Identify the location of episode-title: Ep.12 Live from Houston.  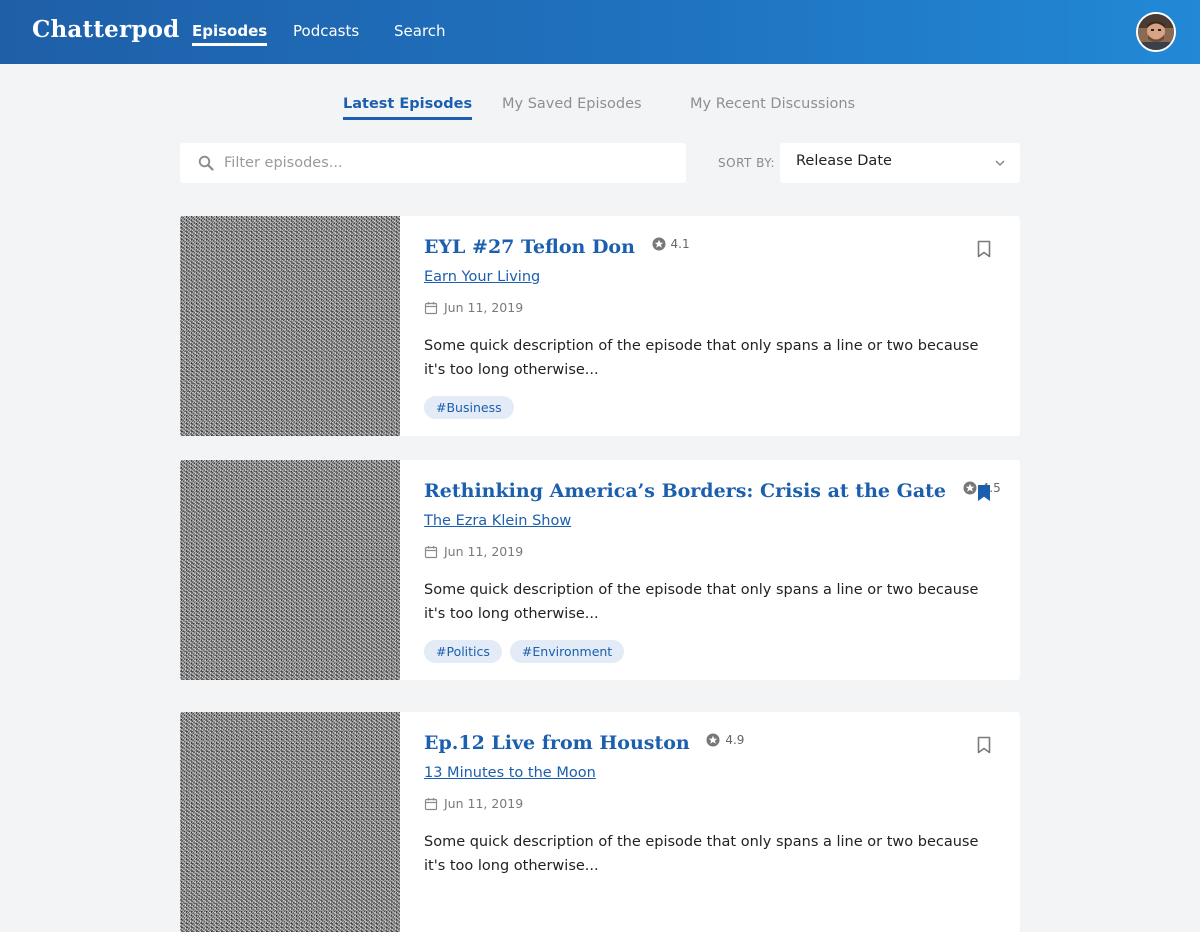
(557, 743).